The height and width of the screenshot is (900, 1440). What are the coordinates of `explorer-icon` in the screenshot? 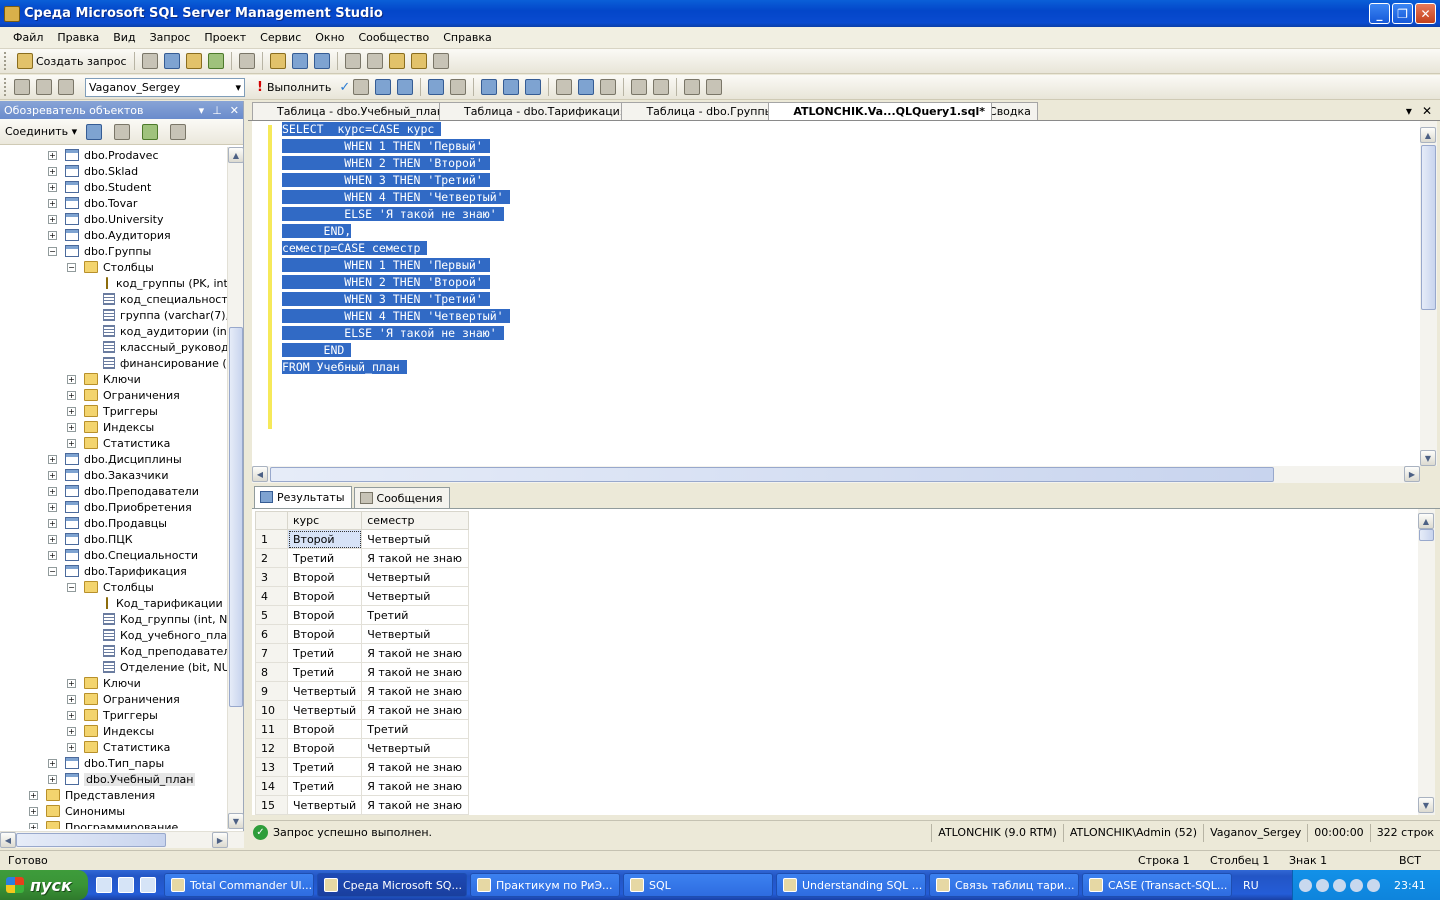 It's located at (148, 885).